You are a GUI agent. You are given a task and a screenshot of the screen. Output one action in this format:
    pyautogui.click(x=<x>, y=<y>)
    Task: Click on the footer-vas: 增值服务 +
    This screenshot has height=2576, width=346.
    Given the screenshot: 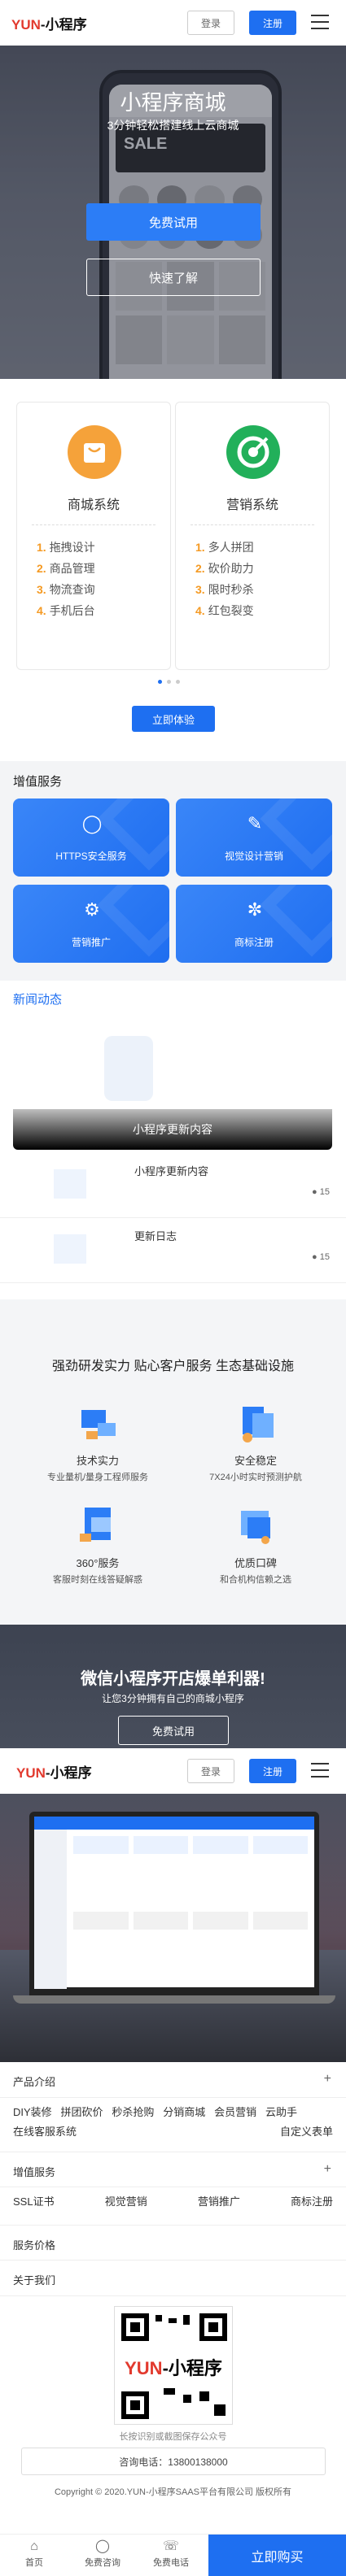 What is the action you would take?
    pyautogui.click(x=173, y=2169)
    